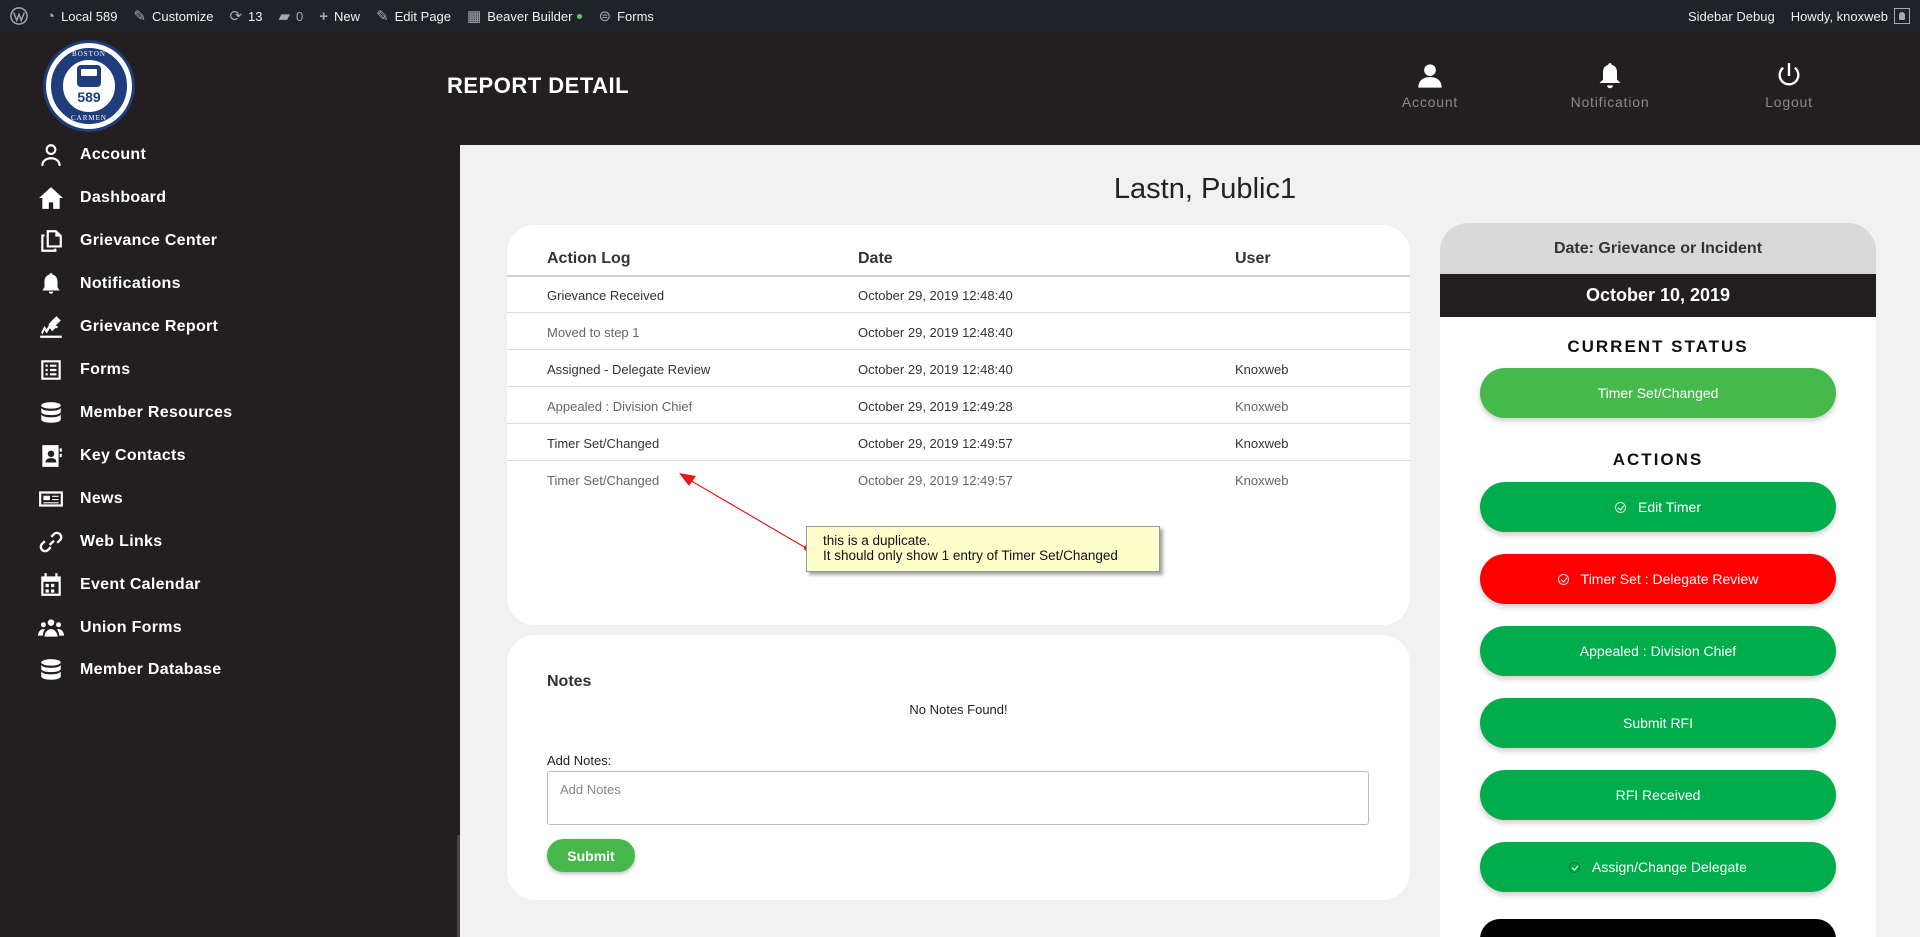 This screenshot has height=937, width=1920. Describe the element at coordinates (236, 16) in the screenshot. I see `refresh-icon: ⟳` at that location.